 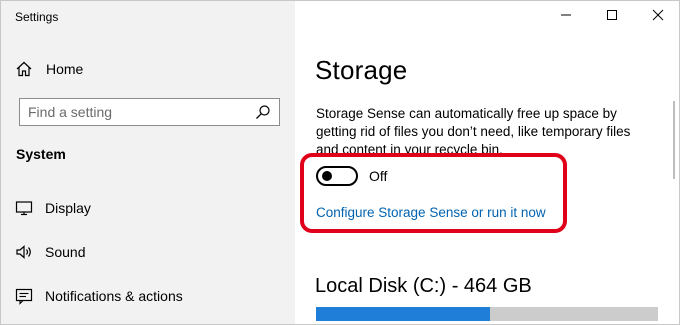 I want to click on section-title: System, so click(x=41, y=154).